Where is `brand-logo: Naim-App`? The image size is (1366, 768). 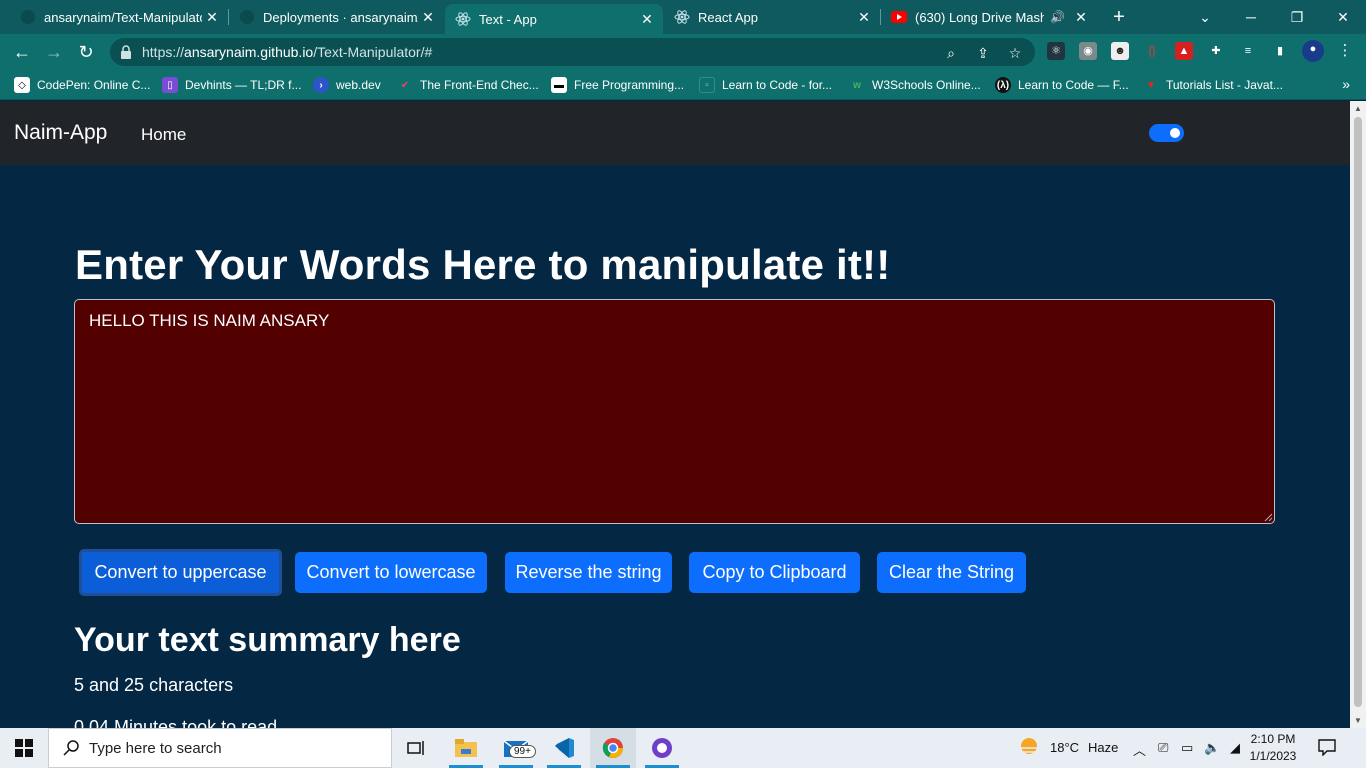
brand-logo: Naim-App is located at coordinates (60, 133).